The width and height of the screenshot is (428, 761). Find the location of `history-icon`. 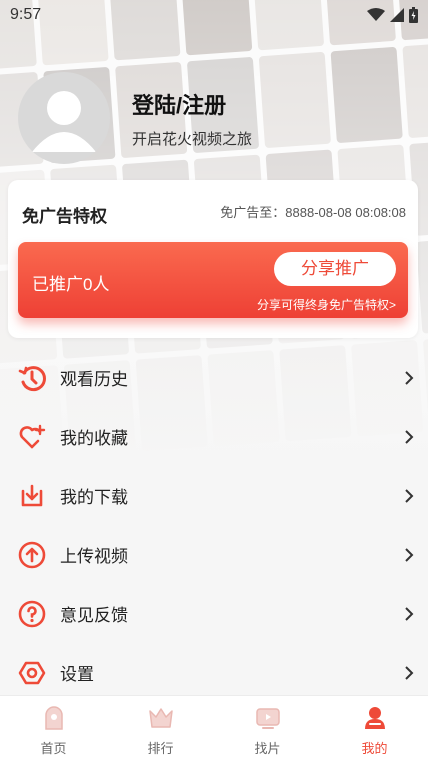

history-icon is located at coordinates (32, 378).